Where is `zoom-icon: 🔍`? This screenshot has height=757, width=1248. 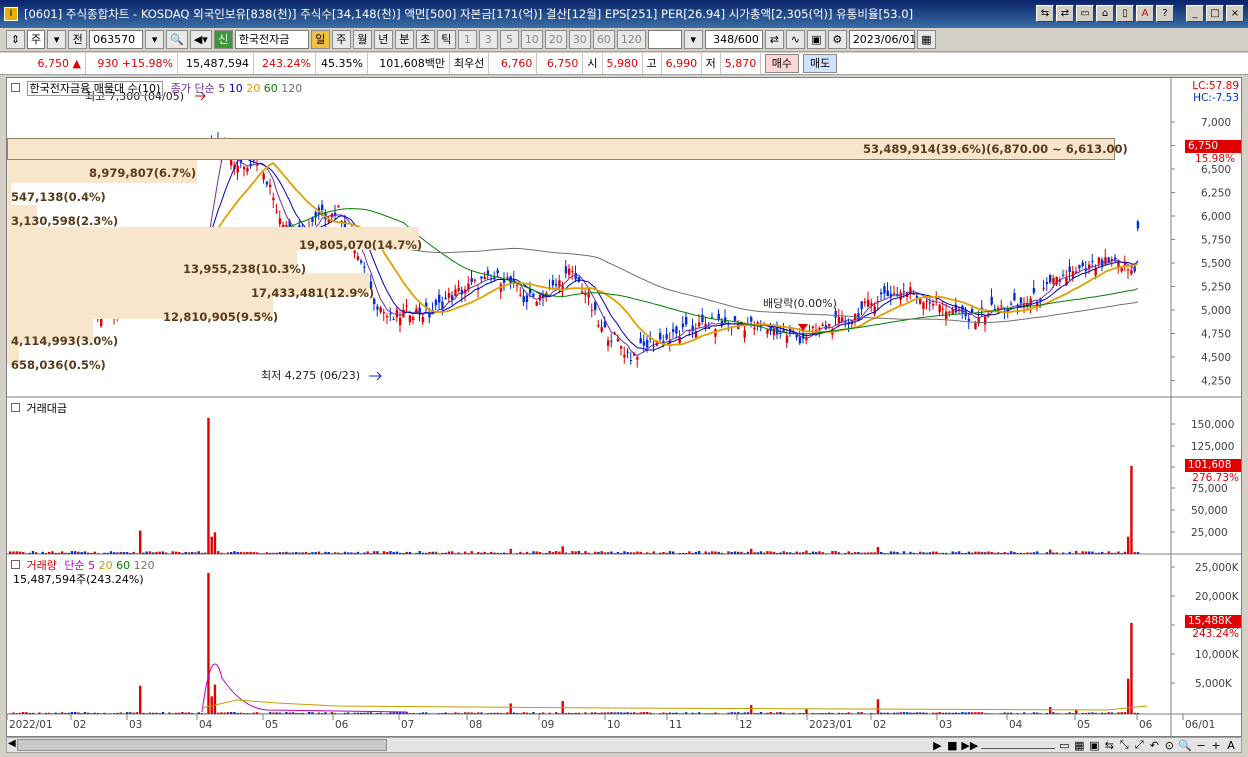 zoom-icon: 🔍 is located at coordinates (1185, 745).